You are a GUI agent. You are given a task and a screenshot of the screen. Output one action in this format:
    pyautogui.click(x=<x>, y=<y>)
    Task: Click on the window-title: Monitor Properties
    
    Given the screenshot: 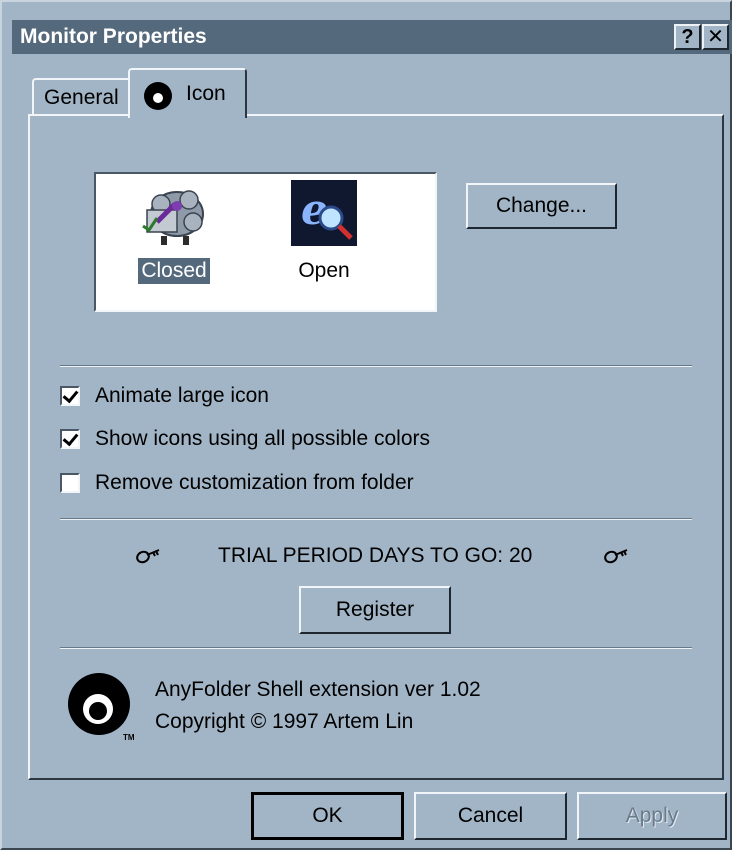 What is the action you would take?
    pyautogui.click(x=113, y=36)
    